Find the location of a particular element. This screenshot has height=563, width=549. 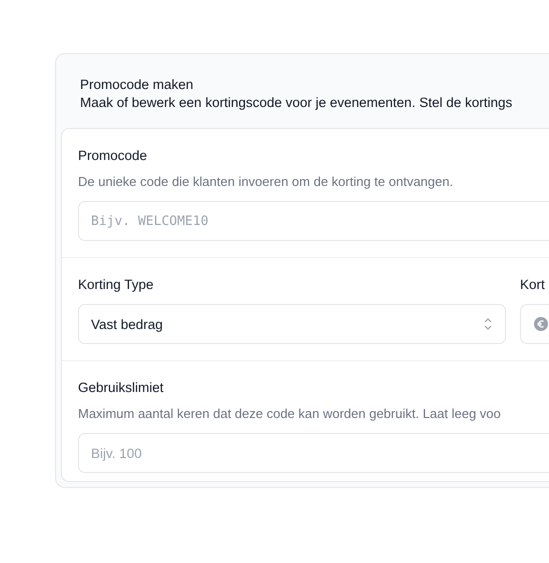

field-label: Promocode is located at coordinates (113, 156).